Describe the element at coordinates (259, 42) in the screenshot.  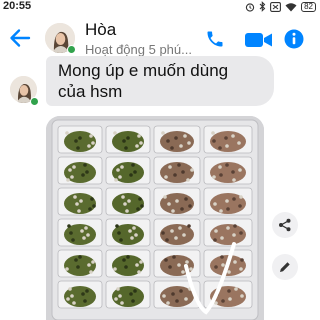
I see `video-camera-icon` at that location.